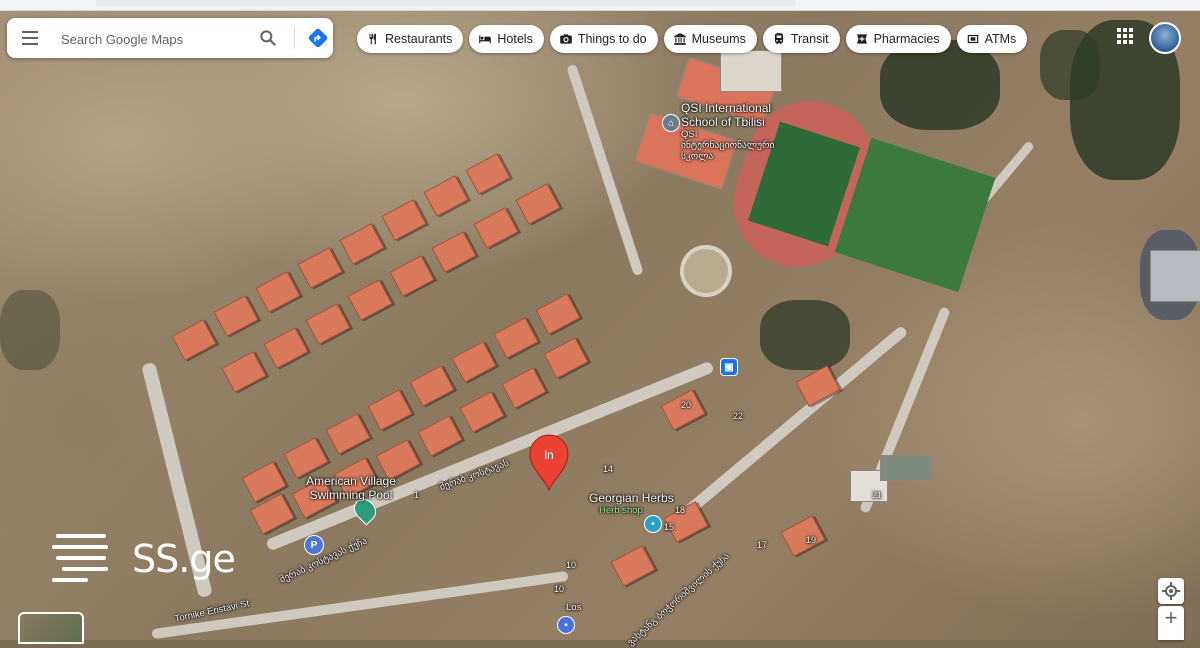 Image resolution: width=1200 pixels, height=648 pixels. What do you see at coordinates (184, 559) in the screenshot?
I see `watermark-text: SS.ge` at bounding box center [184, 559].